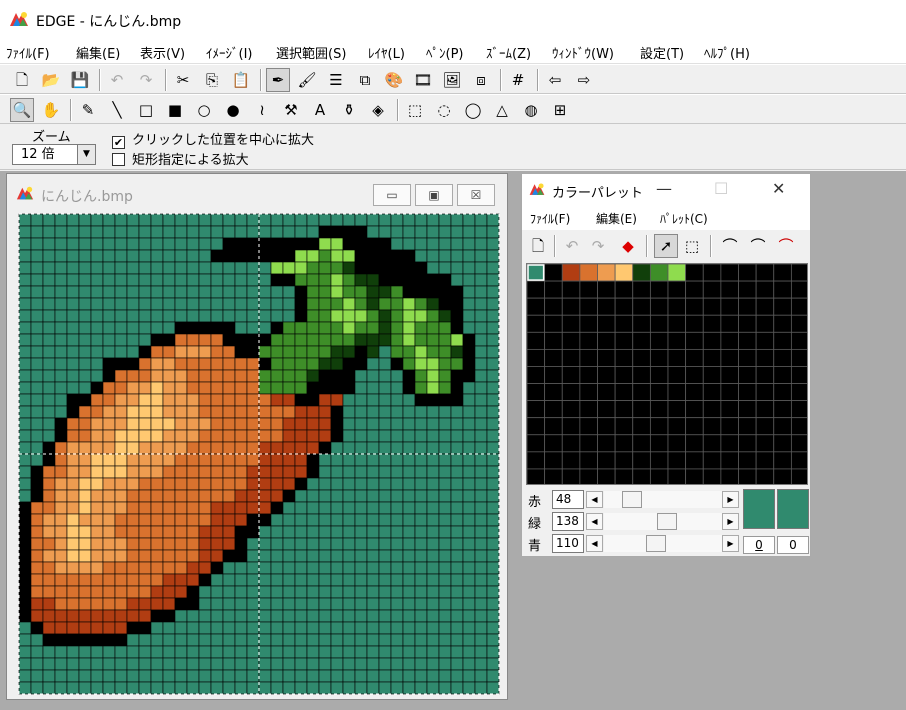 The width and height of the screenshot is (906, 710). I want to click on filled-rect-tool-icon: ■, so click(175, 110).